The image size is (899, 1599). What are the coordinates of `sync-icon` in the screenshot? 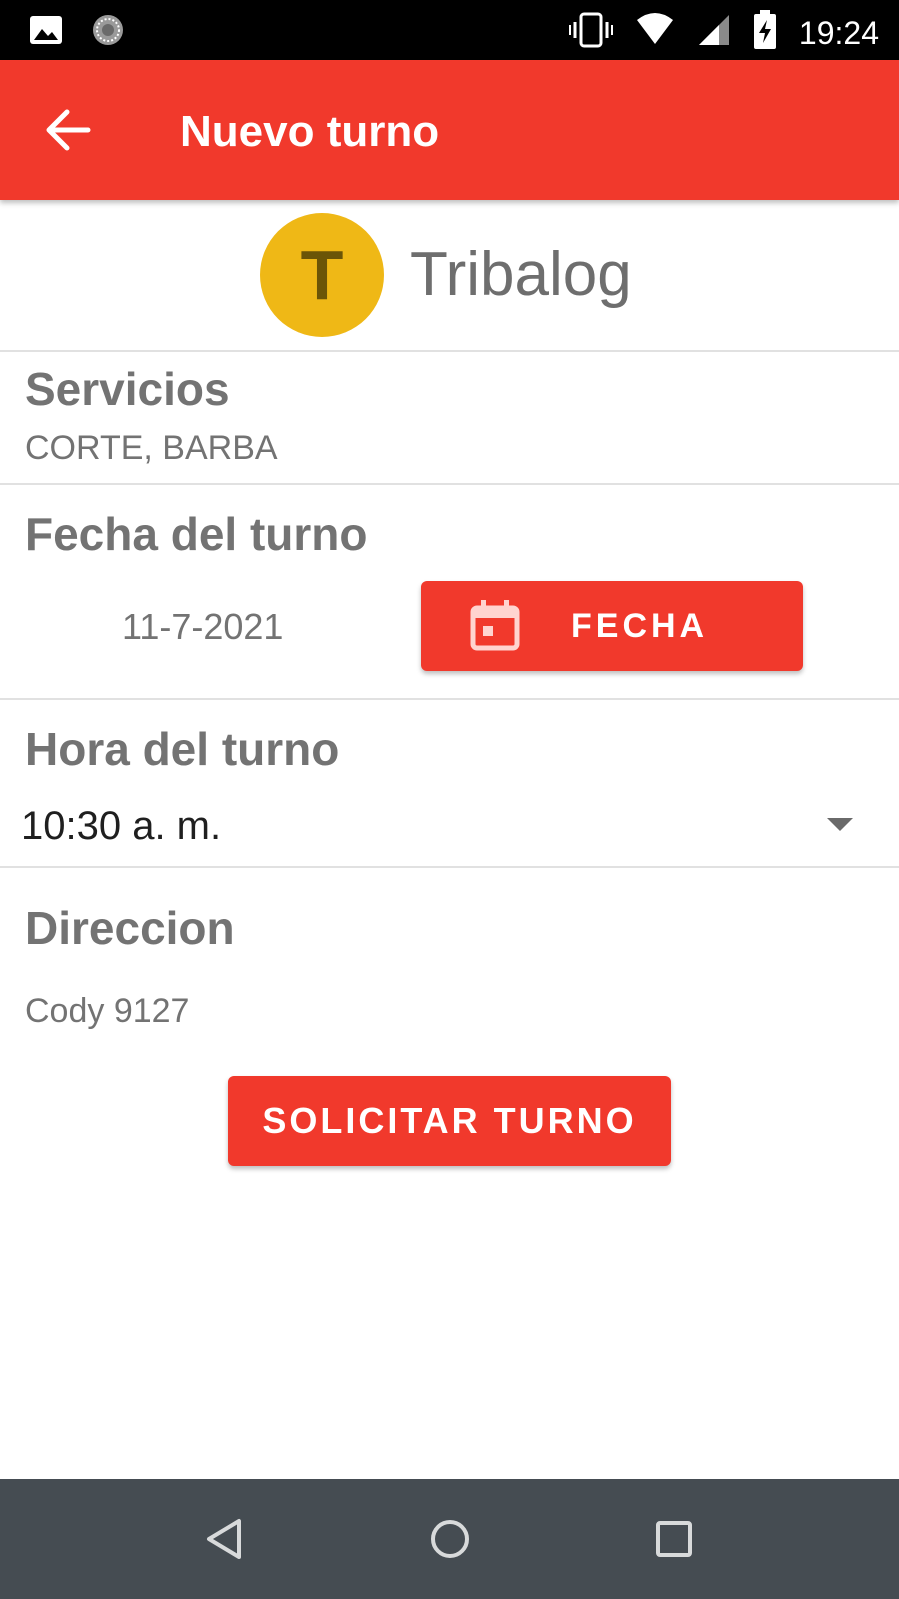 It's located at (108, 32).